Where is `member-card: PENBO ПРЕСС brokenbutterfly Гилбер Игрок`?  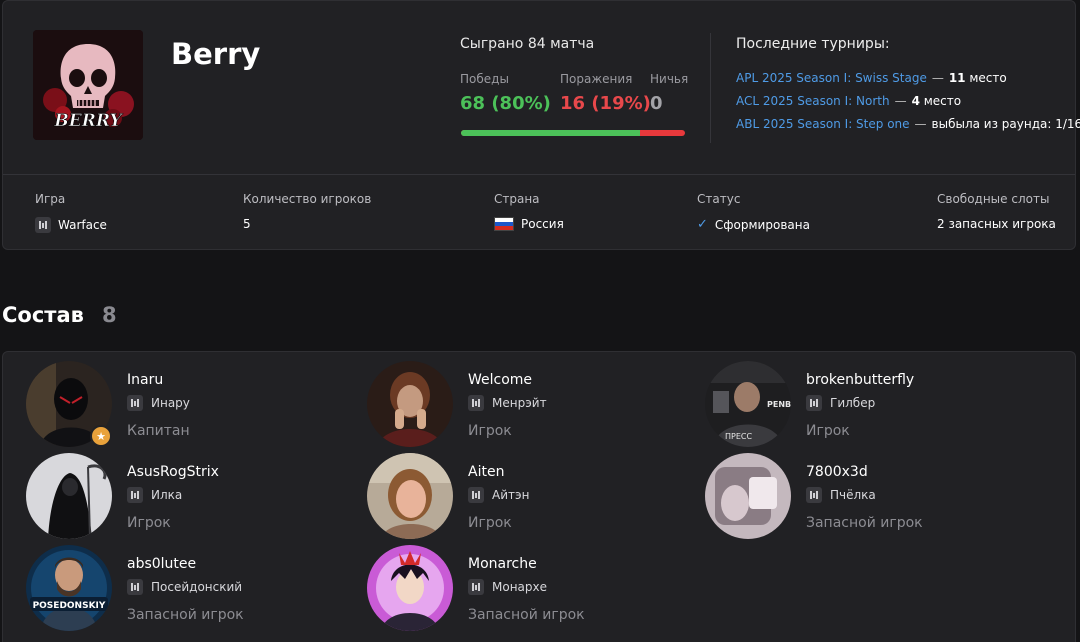 member-card: PENBO ПРЕСС brokenbutterfly Гилбер Игрок is located at coordinates (865, 404).